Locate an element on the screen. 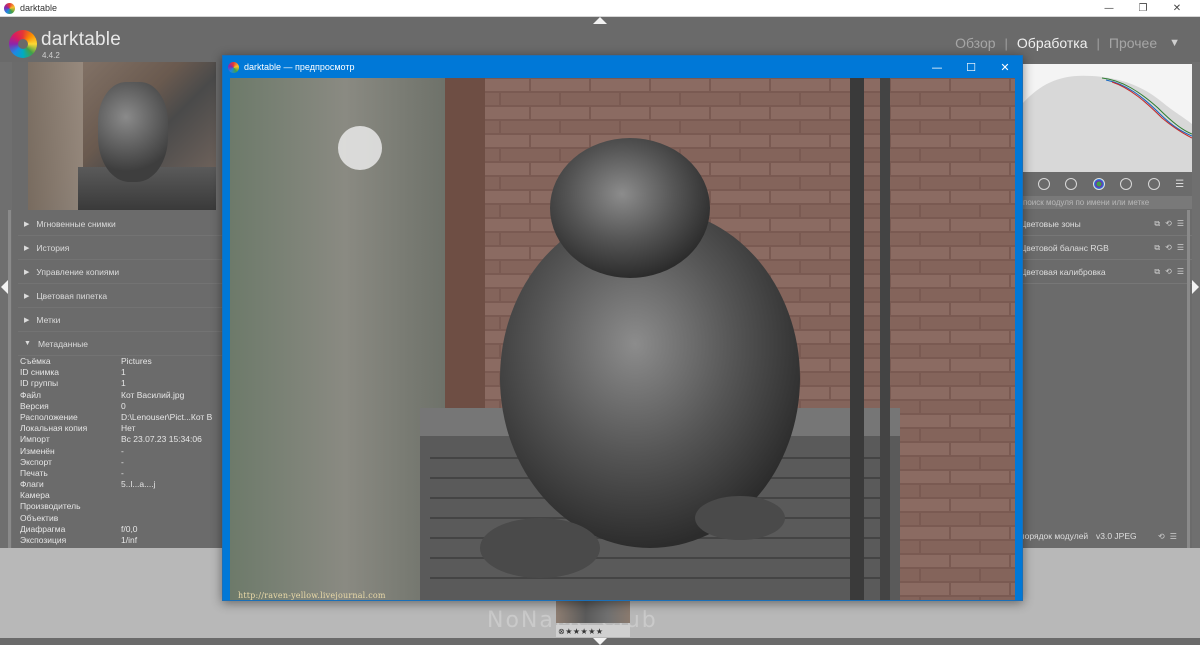 The width and height of the screenshot is (1200, 645). module-search-input: поиск модуля по имени или метке is located at coordinates (1106, 202).